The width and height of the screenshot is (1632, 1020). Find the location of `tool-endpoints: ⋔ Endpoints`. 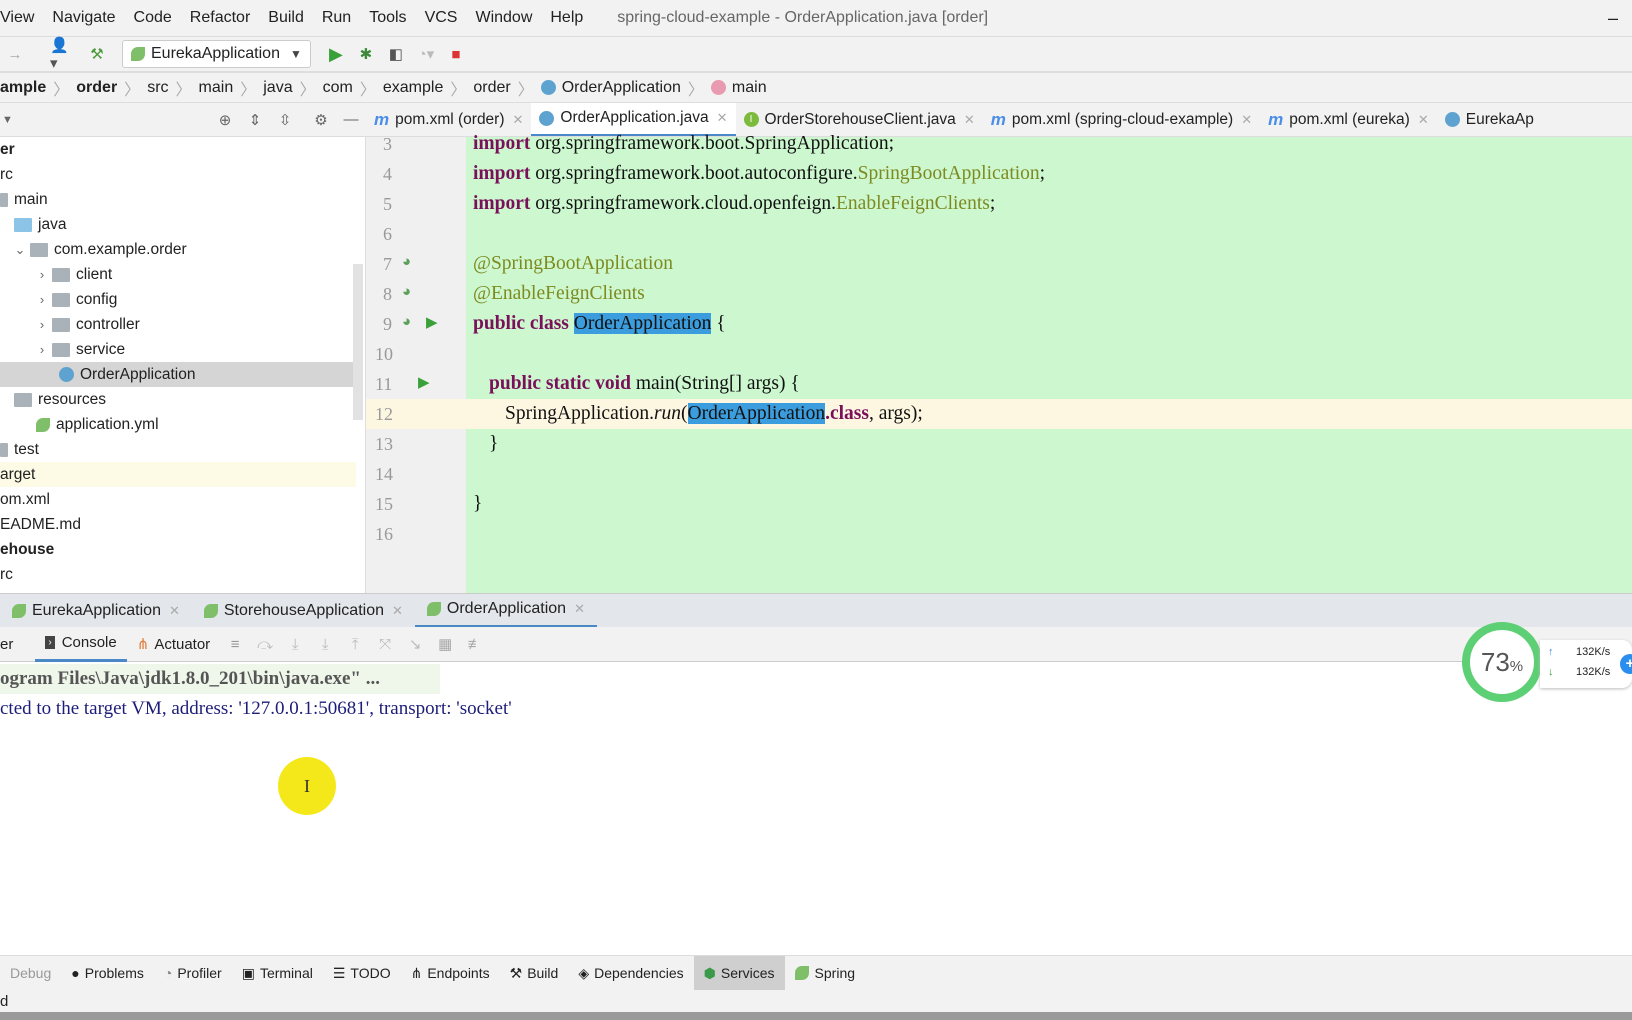

tool-endpoints: ⋔ Endpoints is located at coordinates (450, 973).